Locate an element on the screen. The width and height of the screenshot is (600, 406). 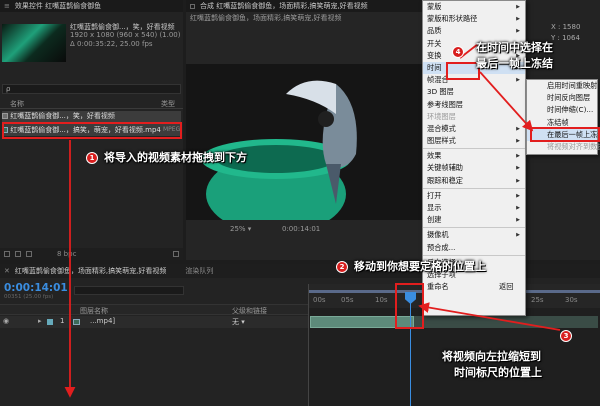
step-text-2: 移动到你想要定格的位置上 is located at coordinates (420, 266).